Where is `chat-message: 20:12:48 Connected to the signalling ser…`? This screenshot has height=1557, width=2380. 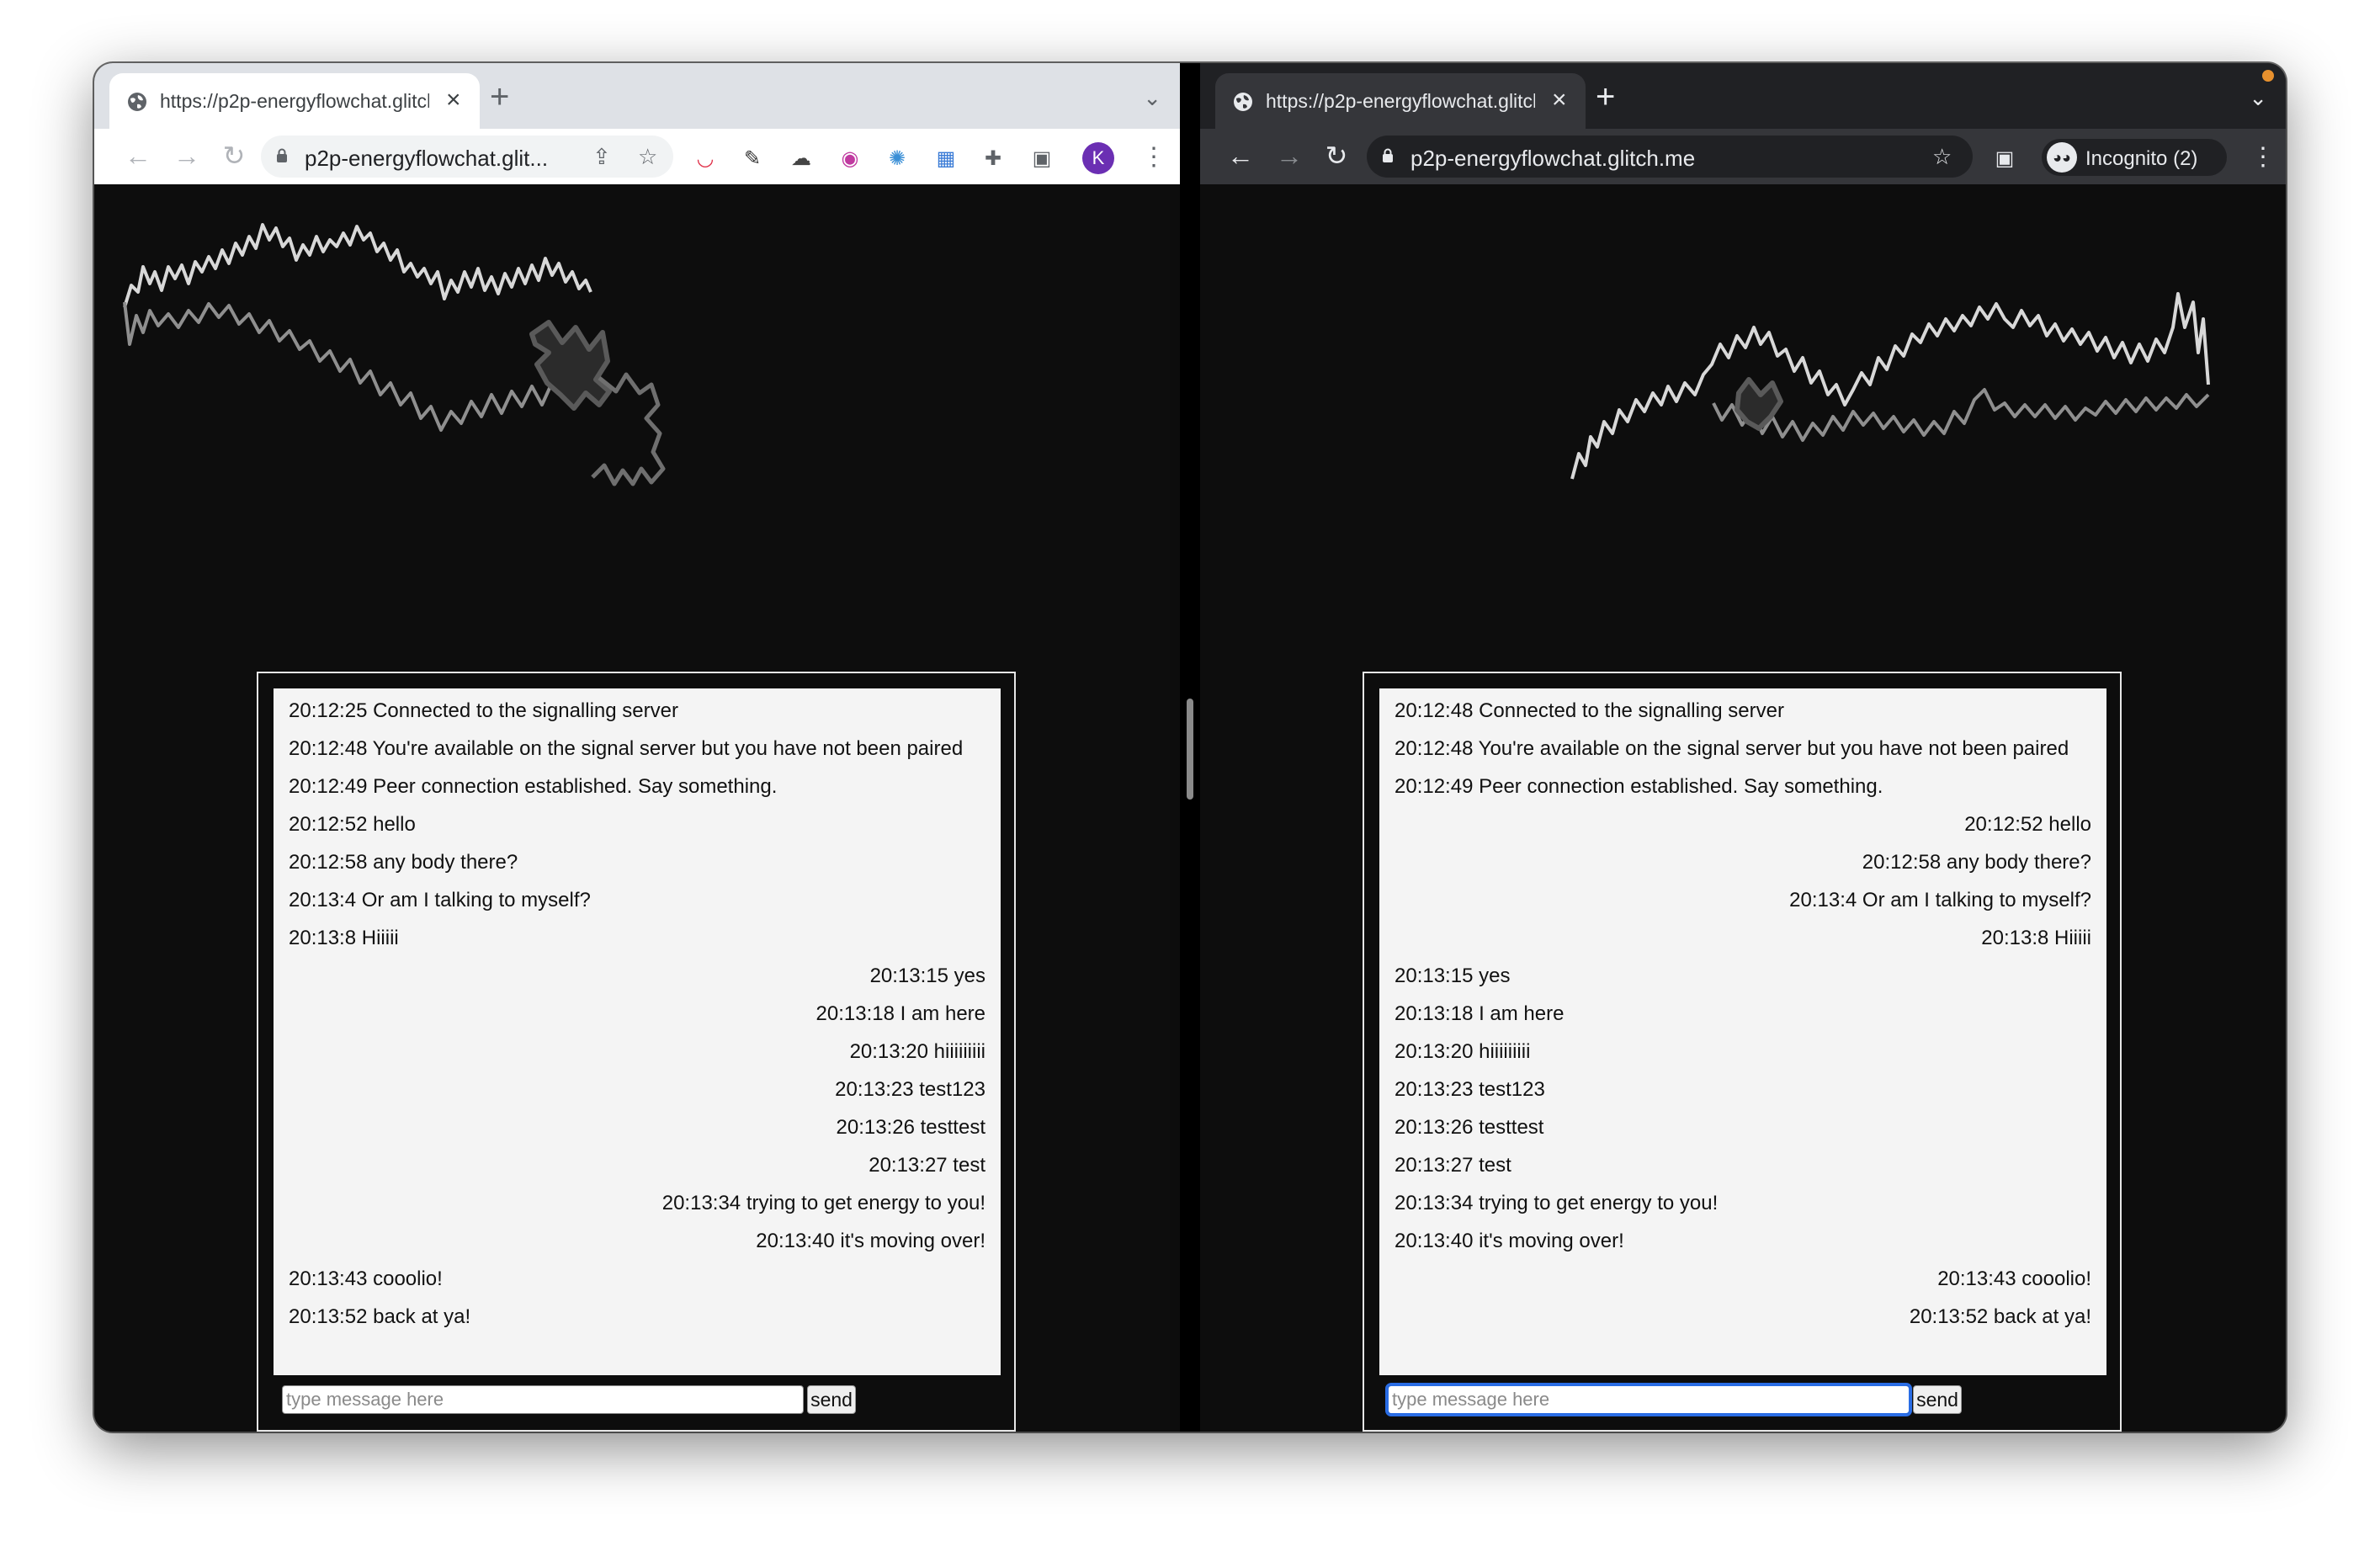
chat-message: 20:12:48 Connected to the signalling ser… is located at coordinates (1589, 710).